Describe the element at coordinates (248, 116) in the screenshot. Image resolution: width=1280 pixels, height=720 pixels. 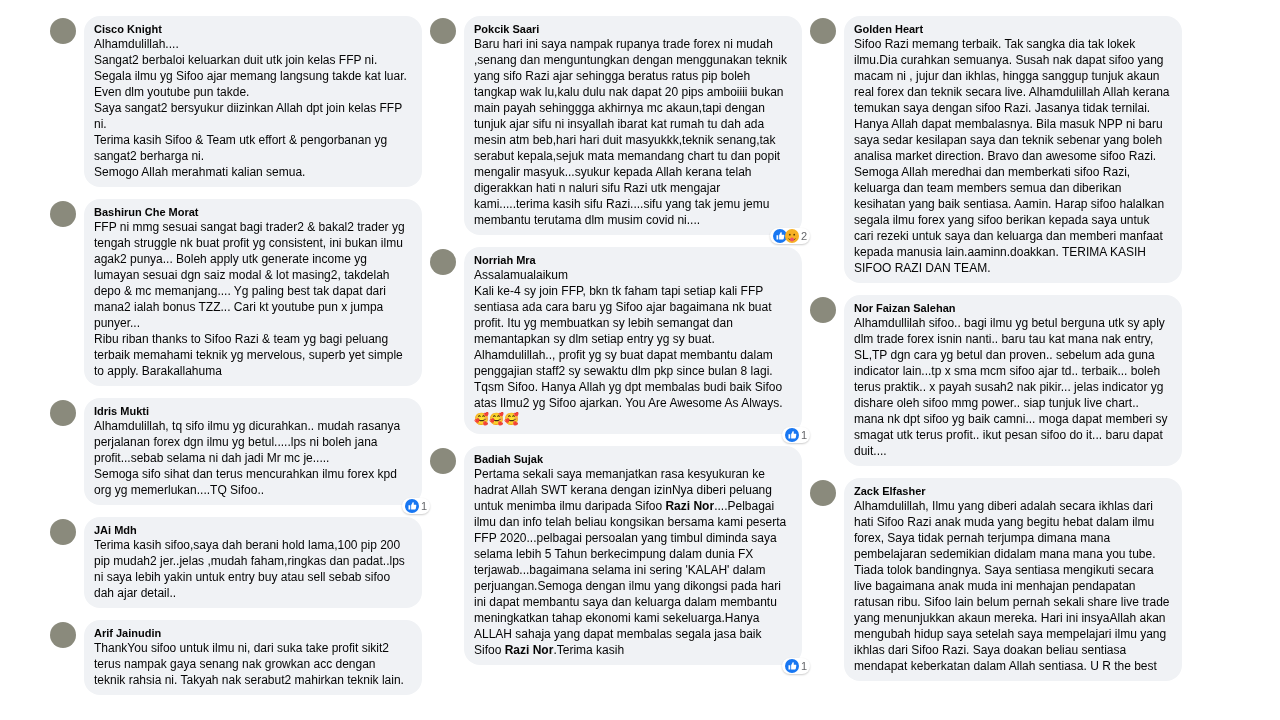
I see `comment-text: Saya sangat2 bersyukur diizinkan Allah dpt join kelas FFP ni.` at that location.